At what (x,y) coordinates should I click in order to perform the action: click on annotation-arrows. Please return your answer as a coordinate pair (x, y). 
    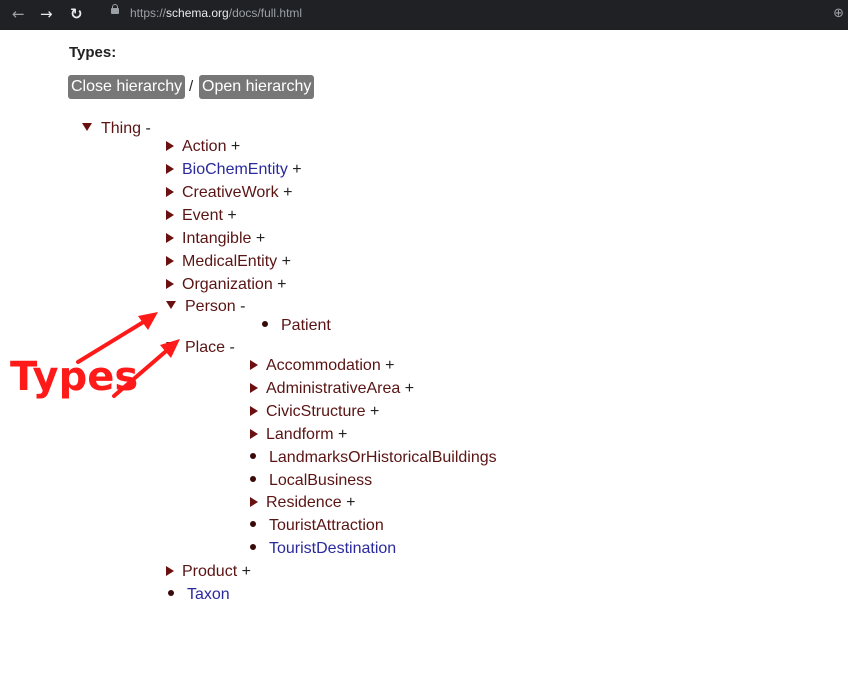
    Looking at the image, I should click on (128, 355).